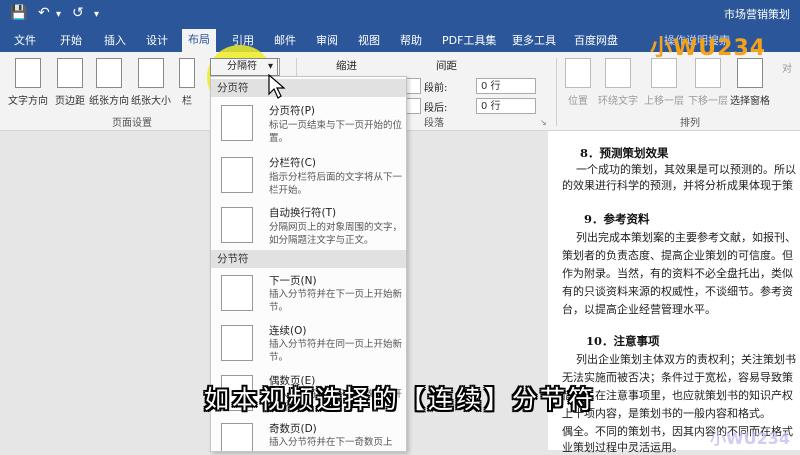 The width and height of the screenshot is (800, 455). What do you see at coordinates (285, 40) in the screenshot?
I see `tab-mailings: 邮件` at bounding box center [285, 40].